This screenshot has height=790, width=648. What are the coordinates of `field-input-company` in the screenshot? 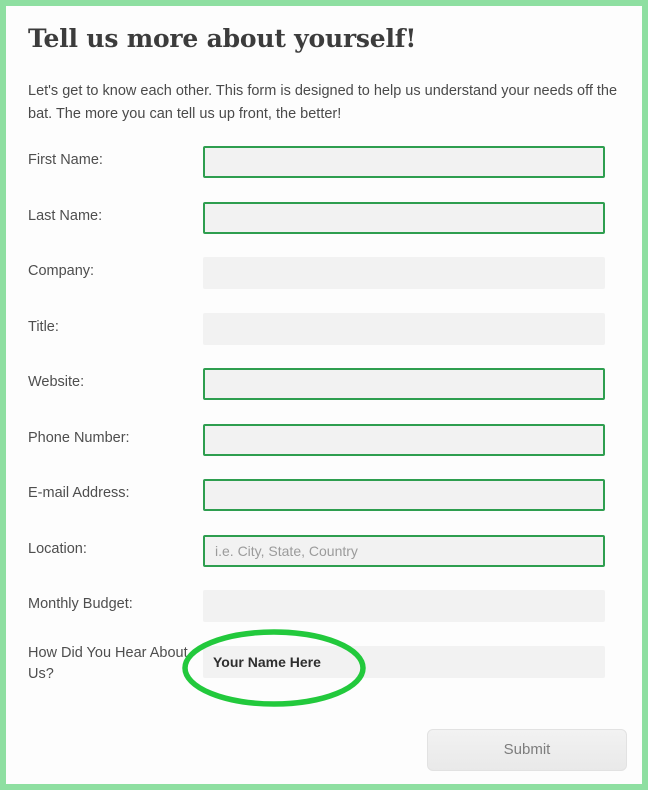 It's located at (404, 273).